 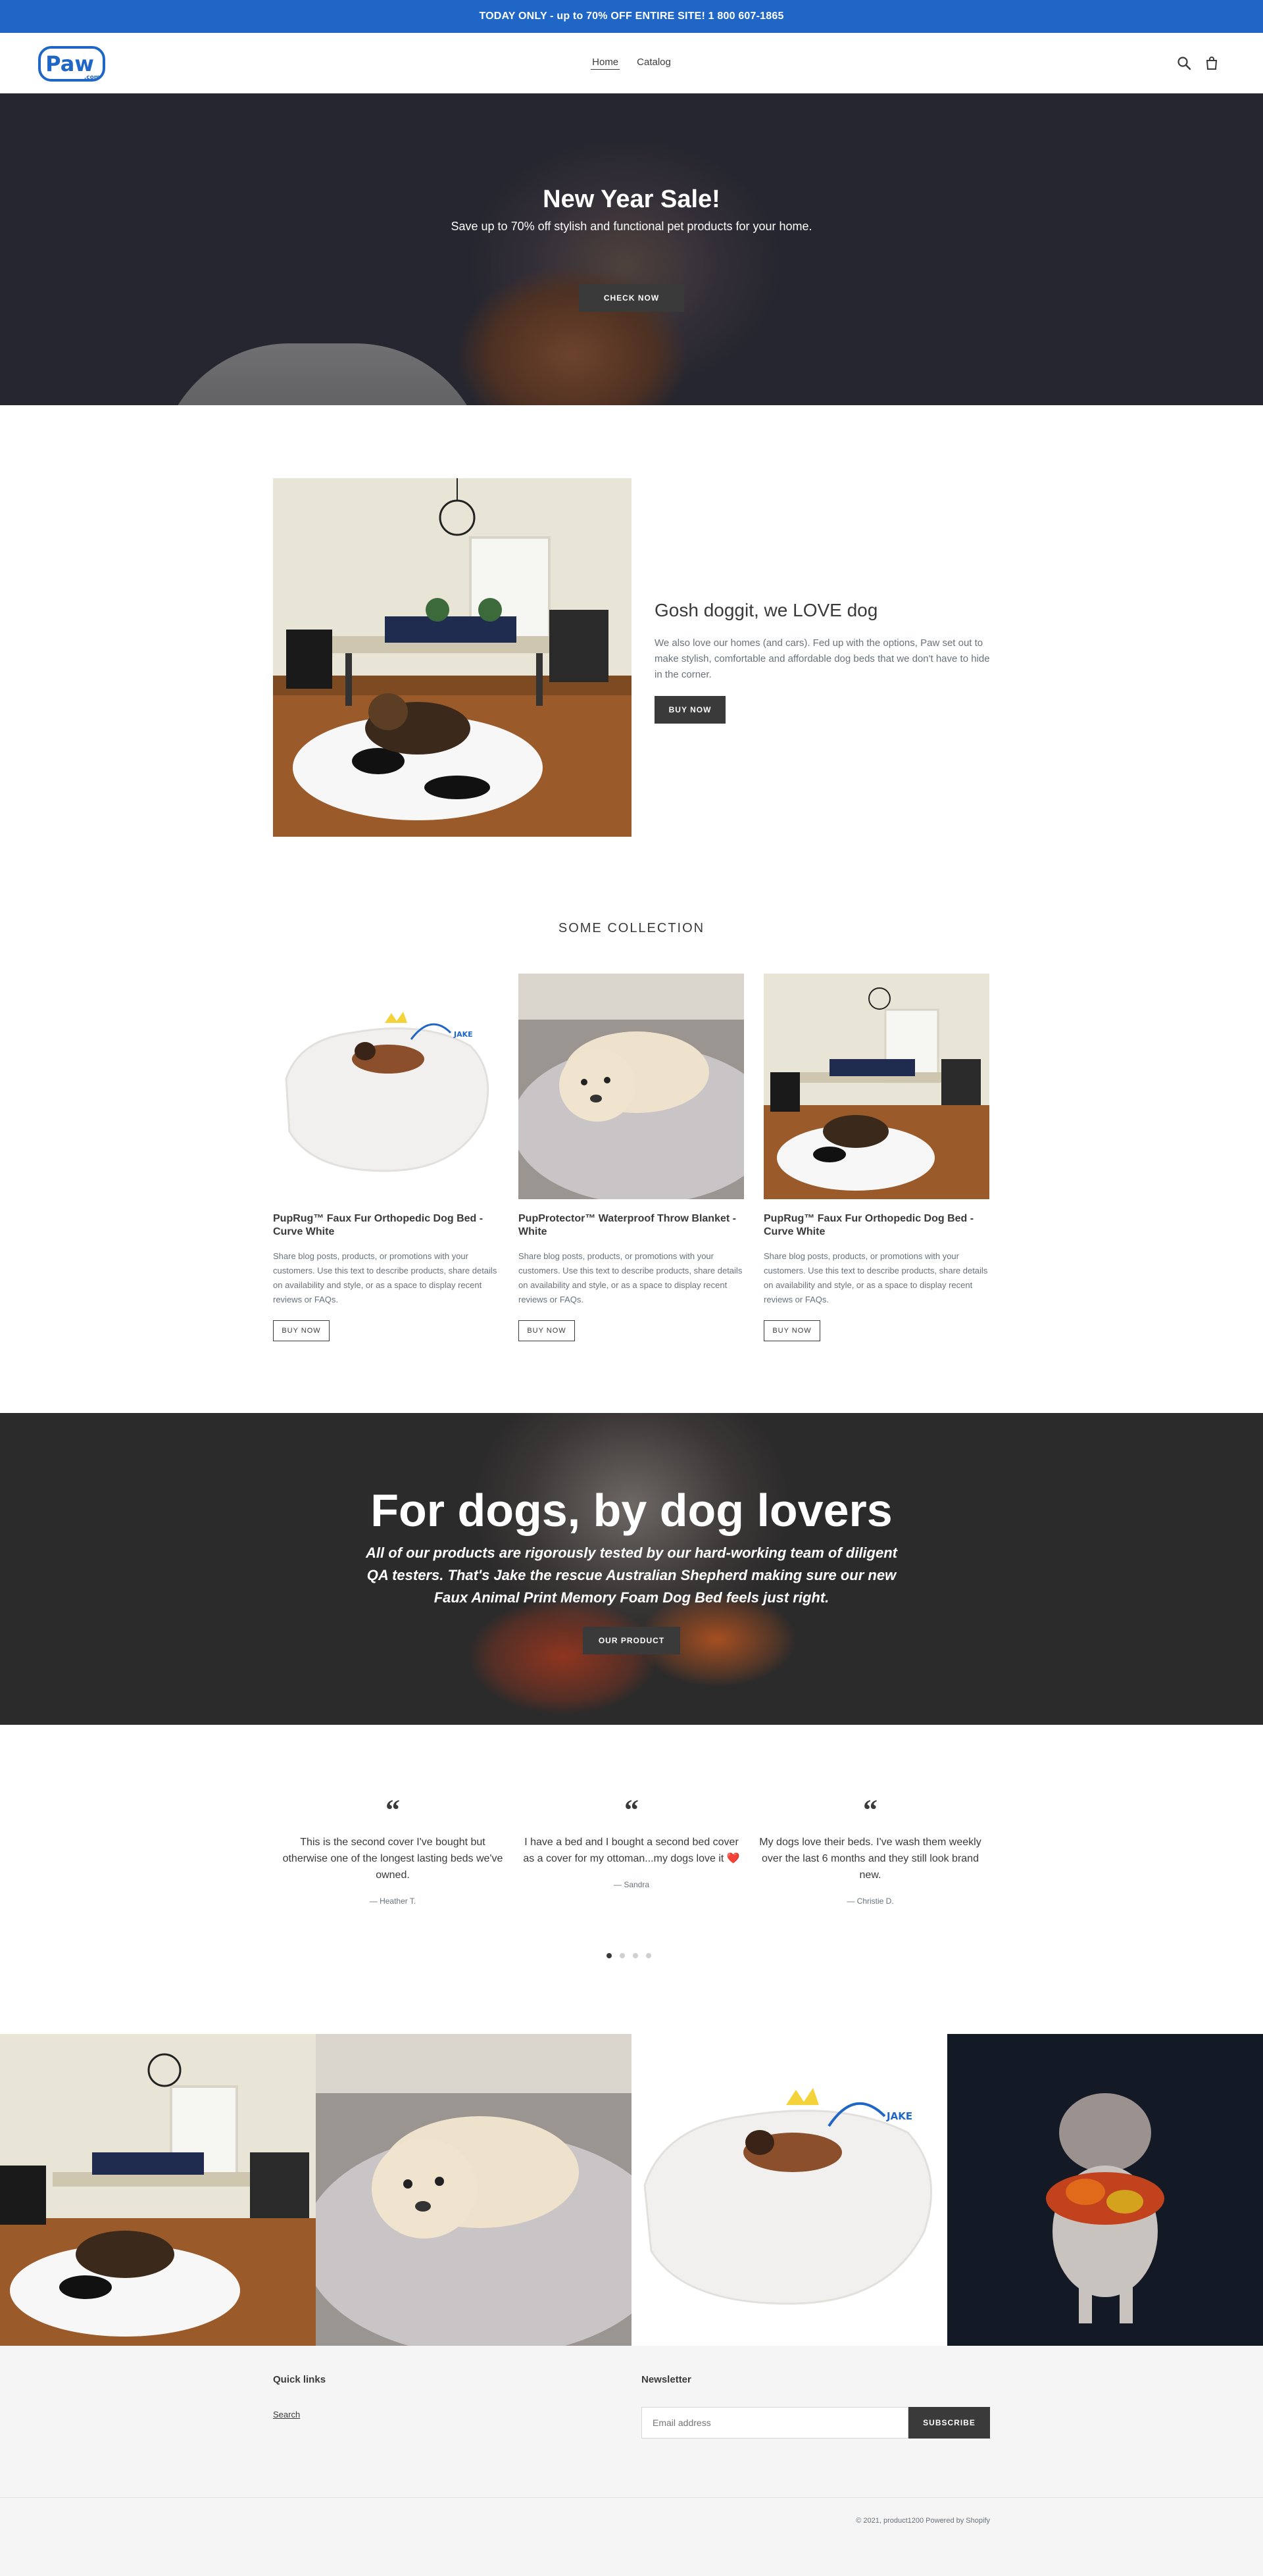 What do you see at coordinates (923, 2521) in the screenshot?
I see `copyright: © 2021, product1200 Powered by Shopify` at bounding box center [923, 2521].